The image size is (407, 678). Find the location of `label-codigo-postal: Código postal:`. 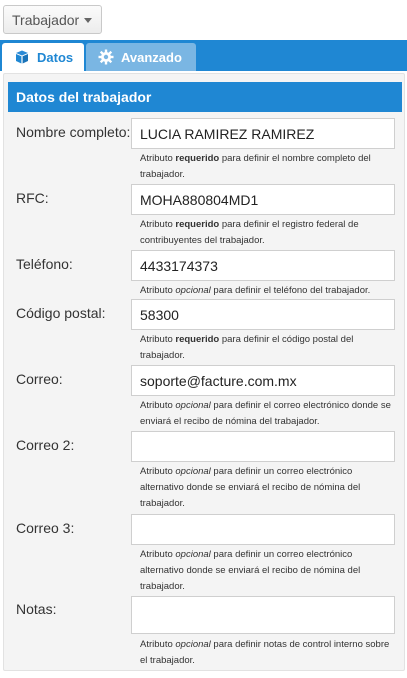

label-codigo-postal: Código postal: is located at coordinates (61, 313).